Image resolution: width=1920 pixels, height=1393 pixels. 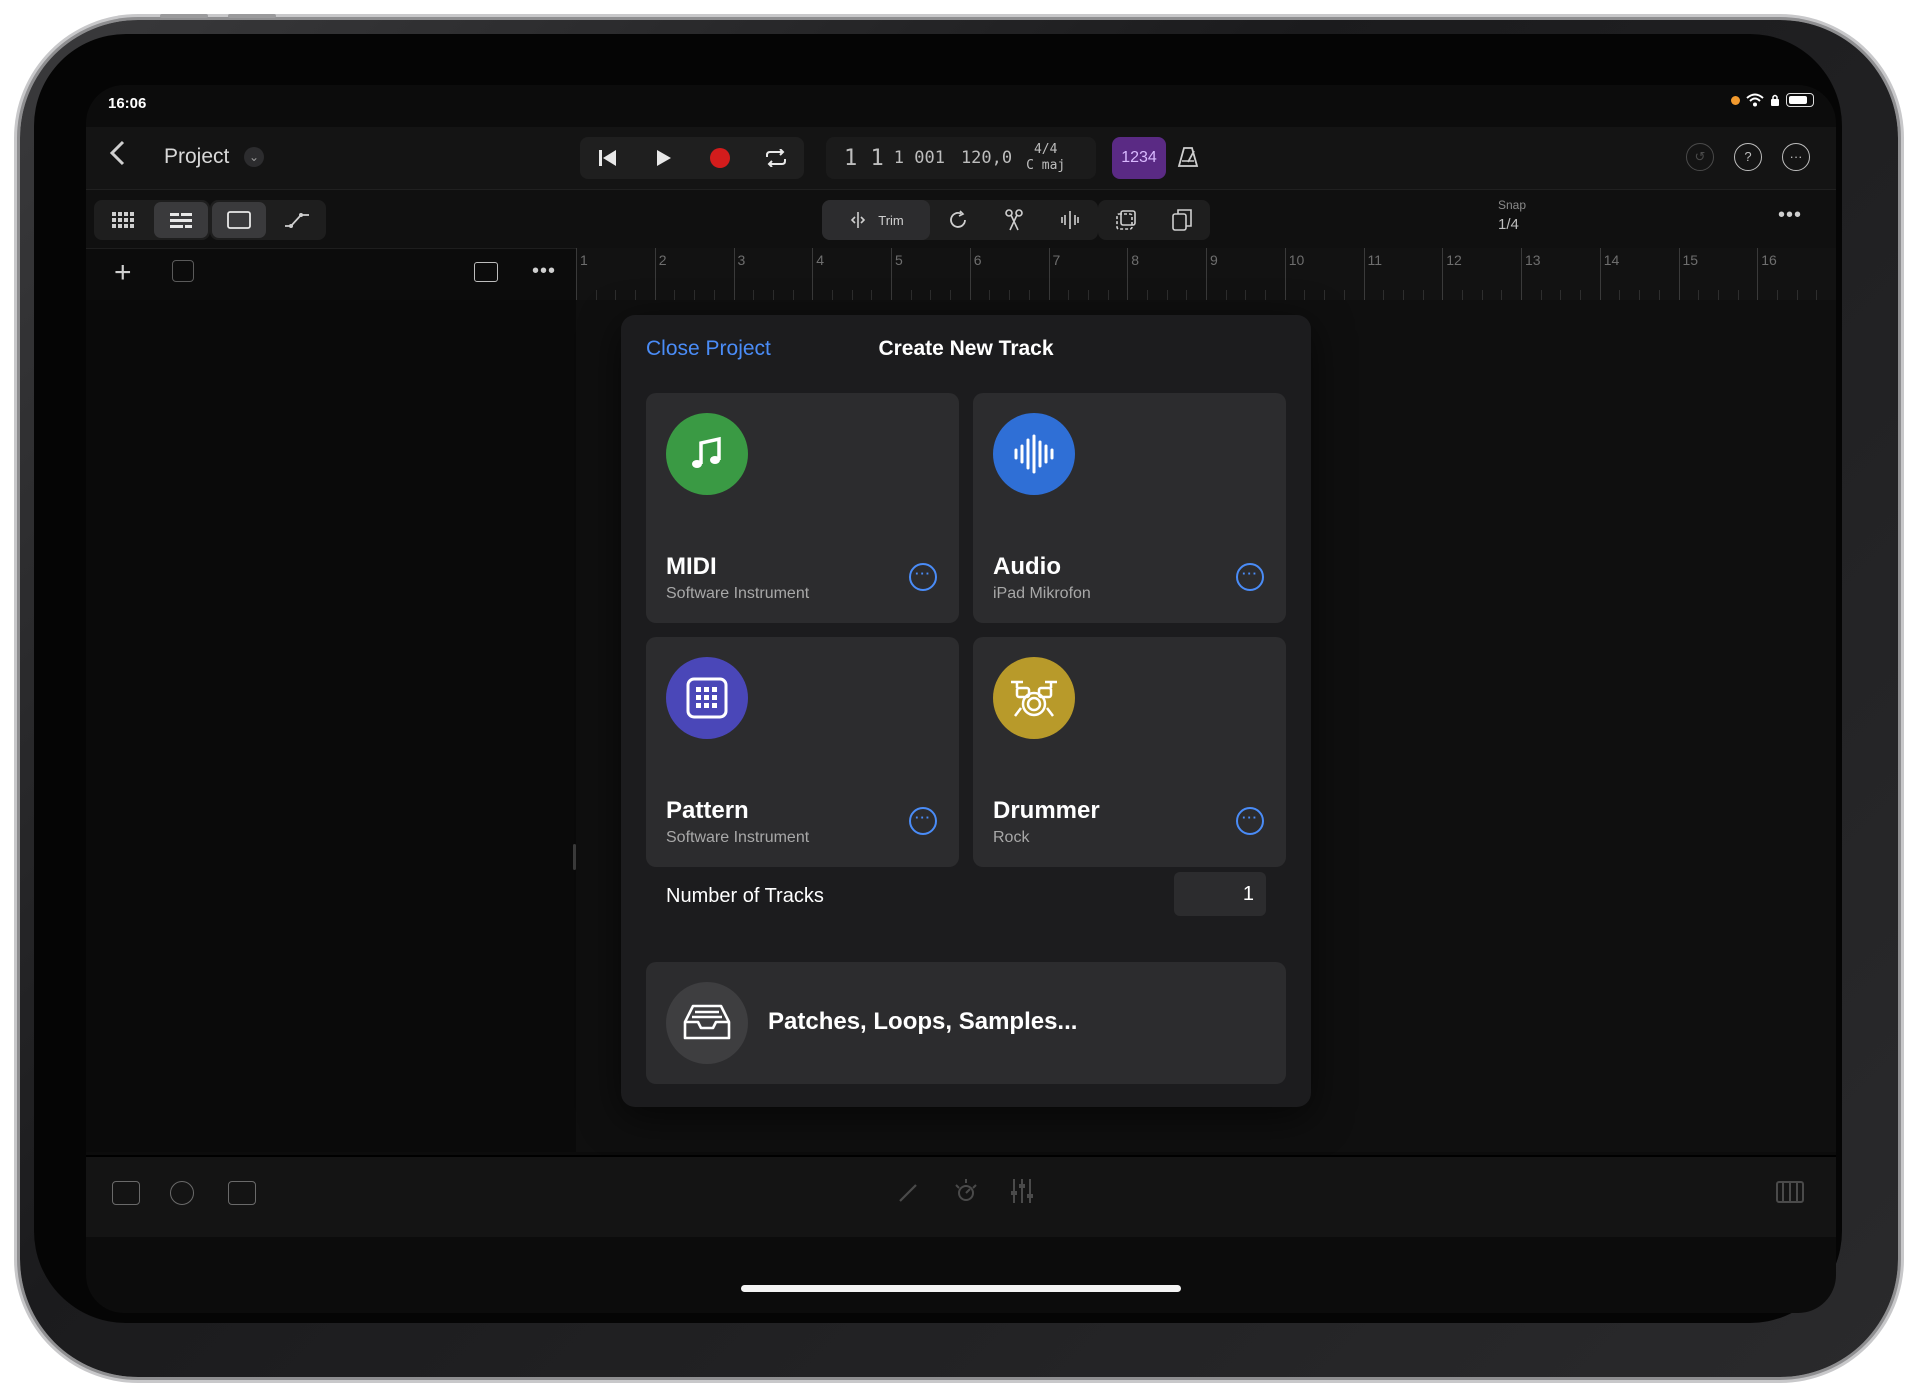 I want to click on drum-kit-icon, so click(x=1034, y=698).